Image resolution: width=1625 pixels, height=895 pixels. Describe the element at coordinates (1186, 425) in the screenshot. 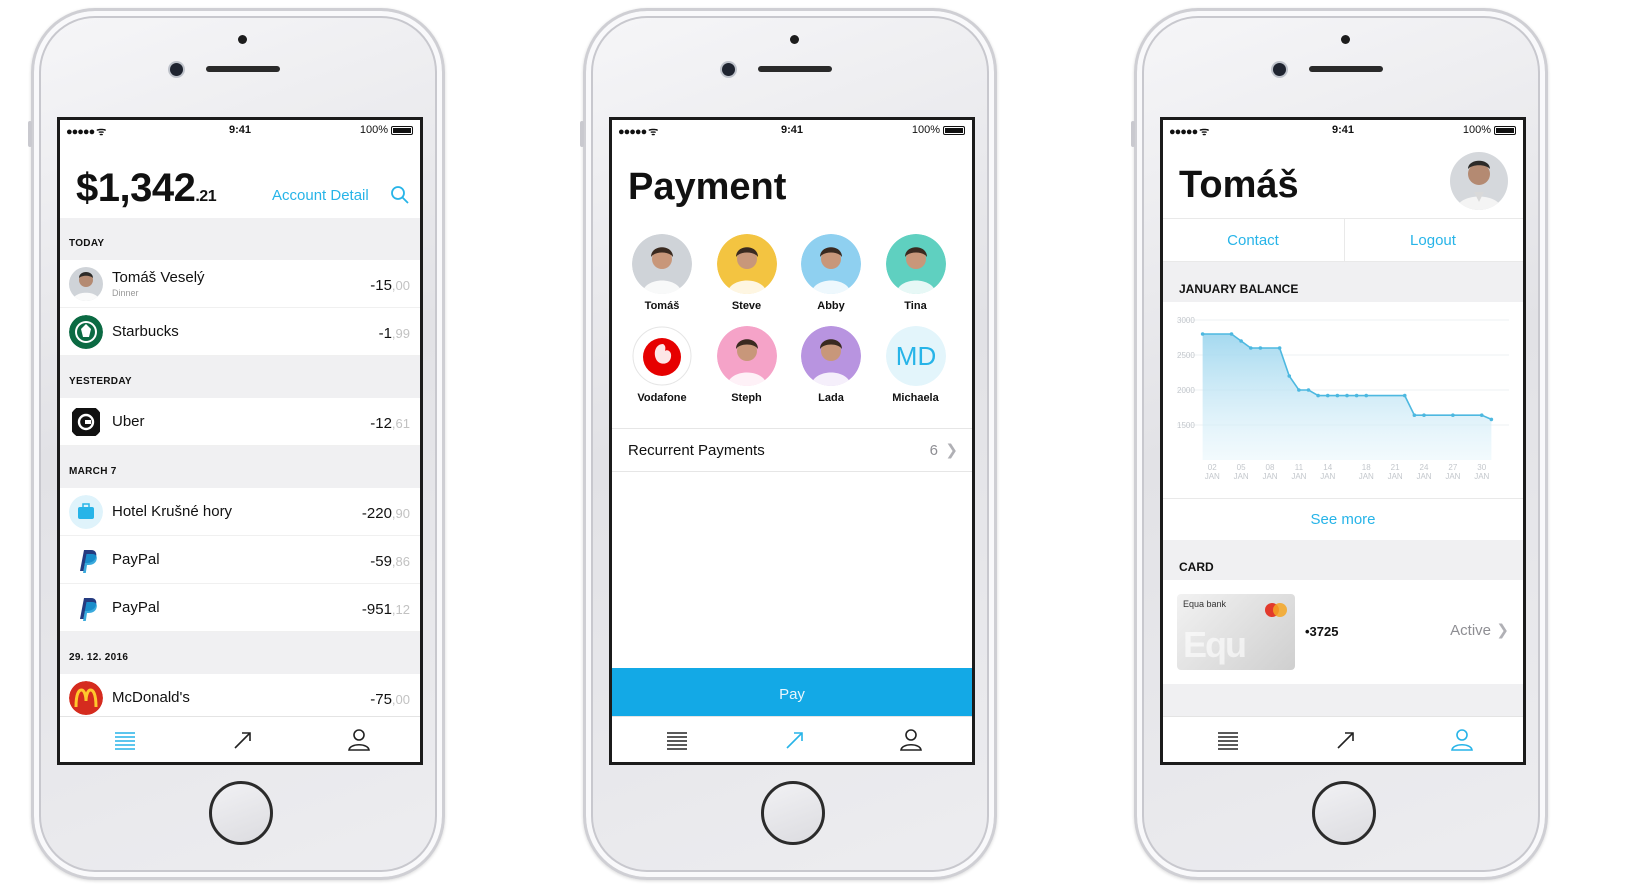

I see `y-tick-label: 1500` at that location.